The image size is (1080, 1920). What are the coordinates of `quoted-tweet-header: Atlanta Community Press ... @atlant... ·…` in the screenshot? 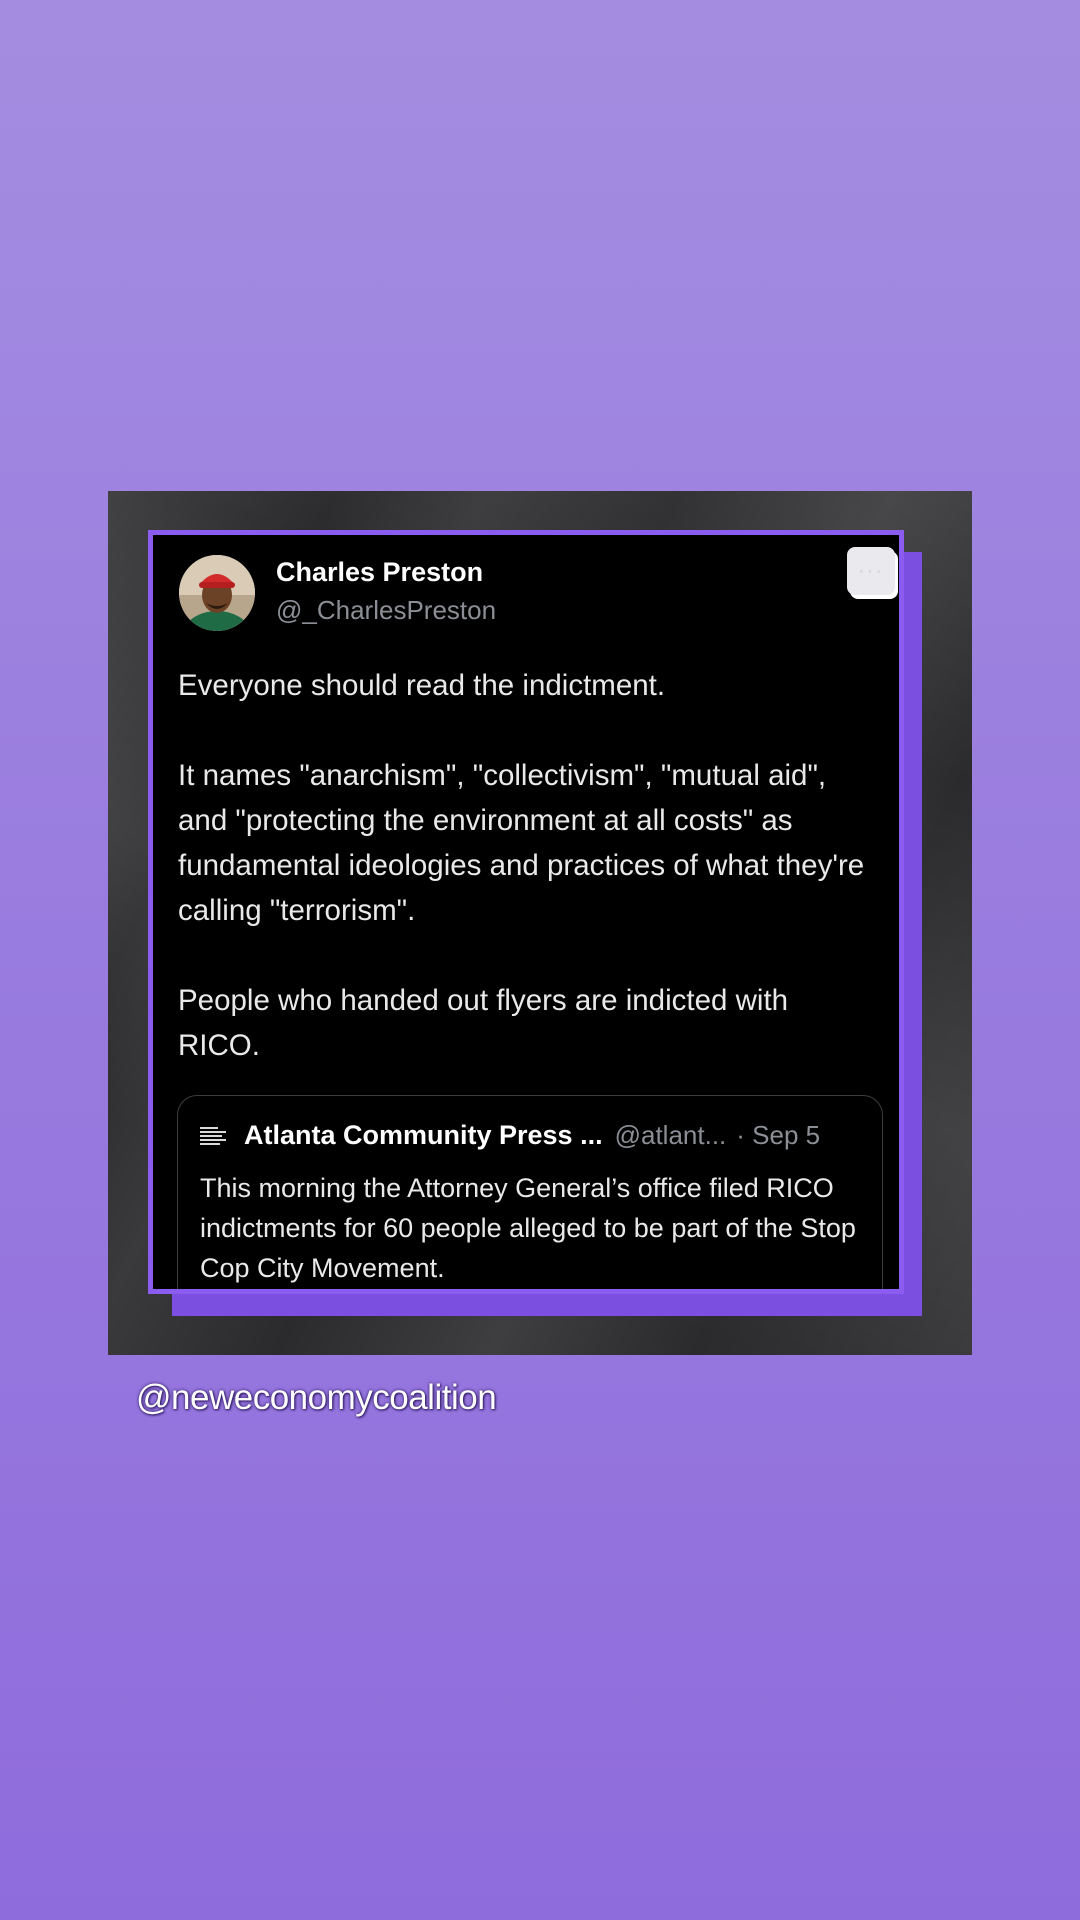 It's located at (535, 1135).